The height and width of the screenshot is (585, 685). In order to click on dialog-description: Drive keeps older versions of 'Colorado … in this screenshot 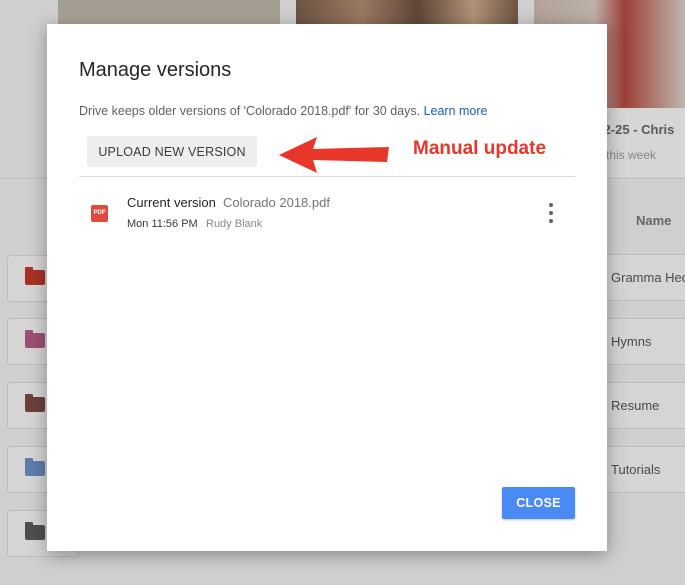, I will do `click(283, 111)`.